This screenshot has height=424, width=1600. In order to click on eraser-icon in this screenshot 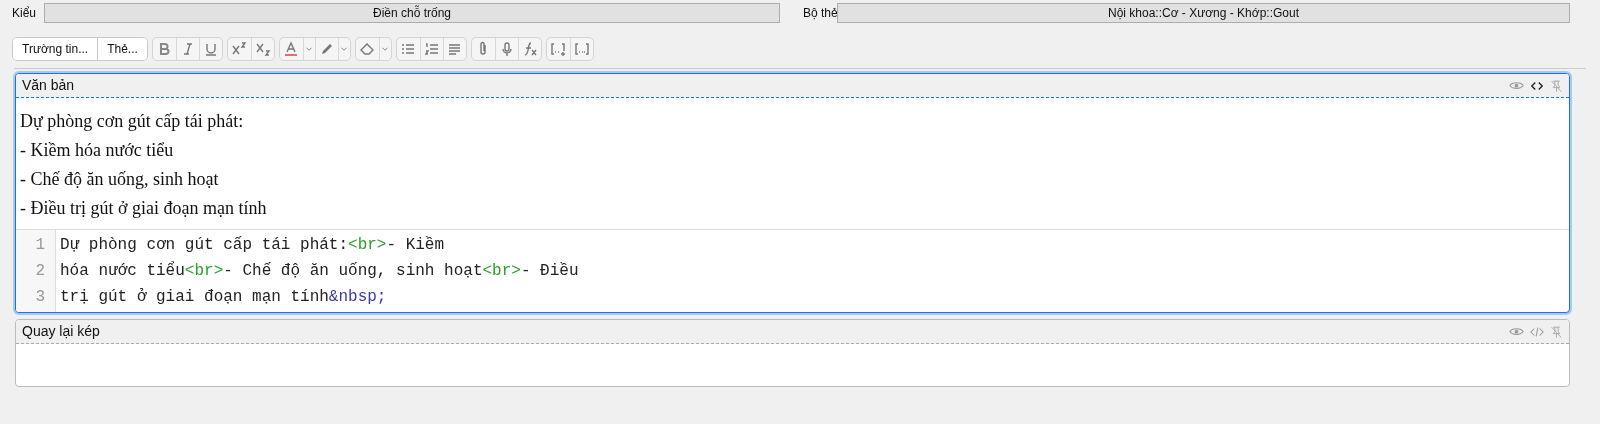, I will do `click(367, 49)`.